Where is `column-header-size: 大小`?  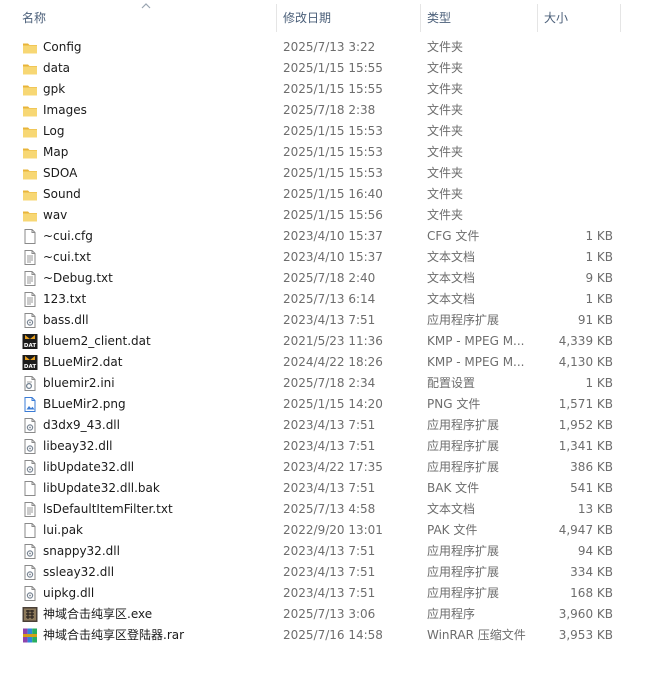
column-header-size: 大小 is located at coordinates (579, 18).